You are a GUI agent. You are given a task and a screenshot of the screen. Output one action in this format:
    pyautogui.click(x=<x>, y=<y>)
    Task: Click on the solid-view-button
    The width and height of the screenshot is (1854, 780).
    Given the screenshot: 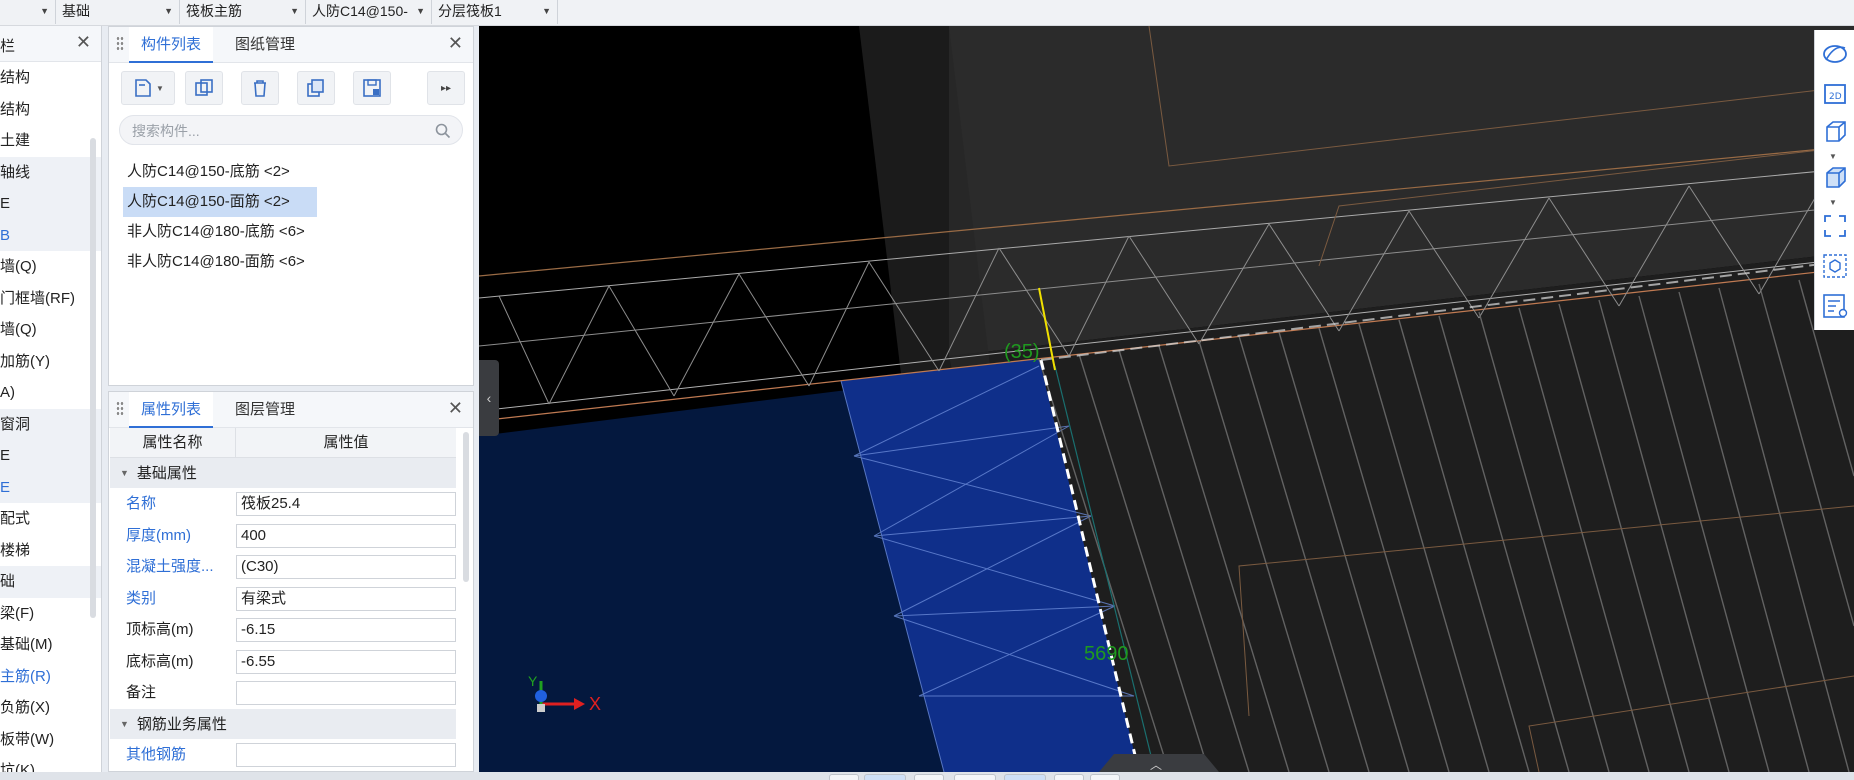 What is the action you would take?
    pyautogui.click(x=1835, y=178)
    